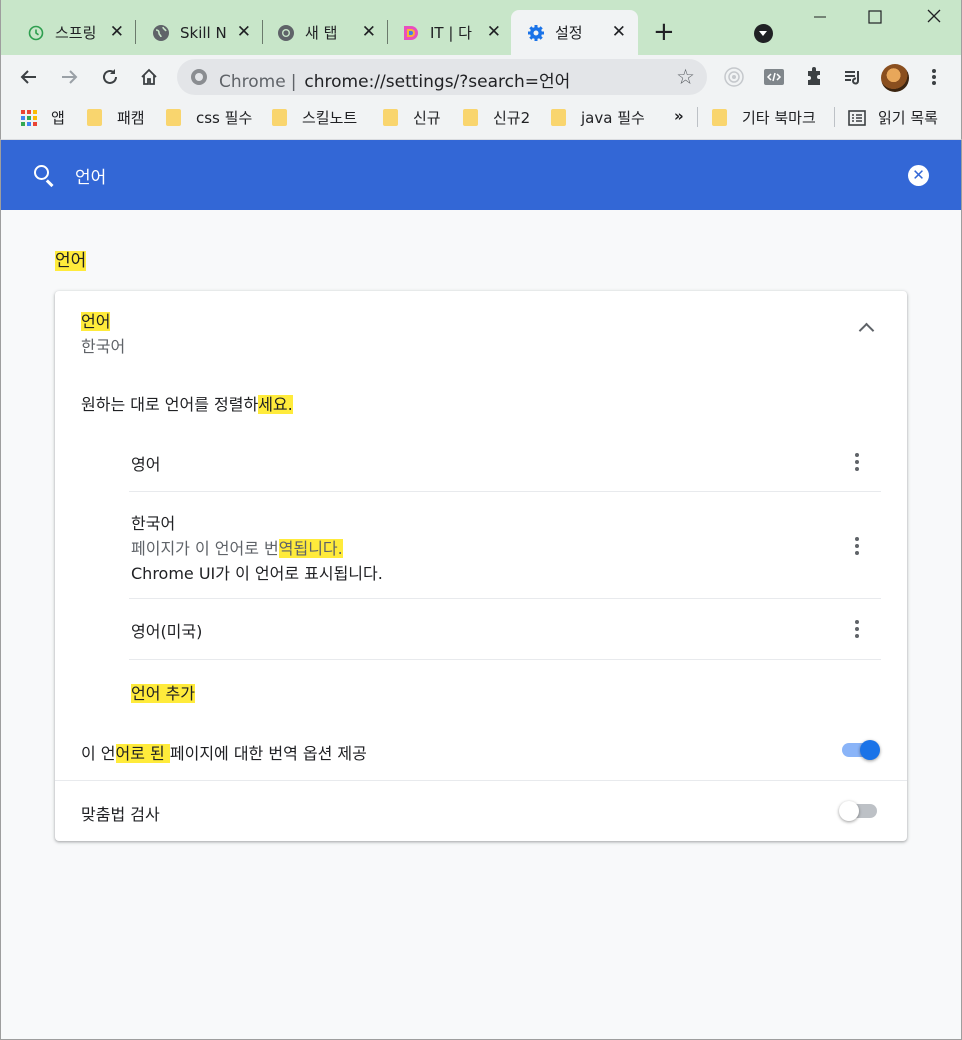  I want to click on address-text: Chrome | chrome://settings/?search=언어, so click(395, 82).